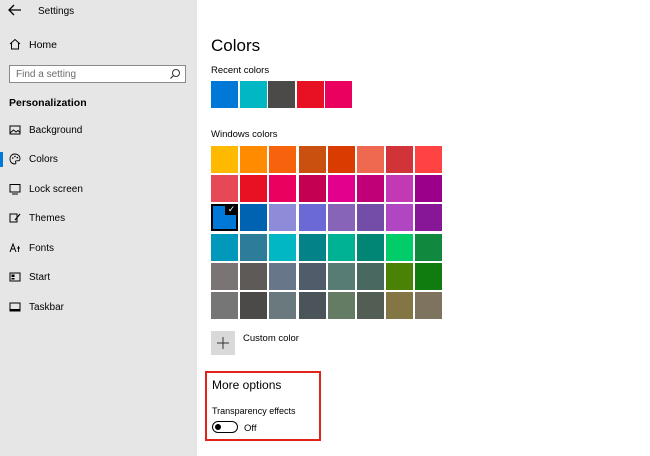 This screenshot has width=650, height=456. Describe the element at coordinates (271, 338) in the screenshot. I see `custom-color-label: Custom color` at that location.